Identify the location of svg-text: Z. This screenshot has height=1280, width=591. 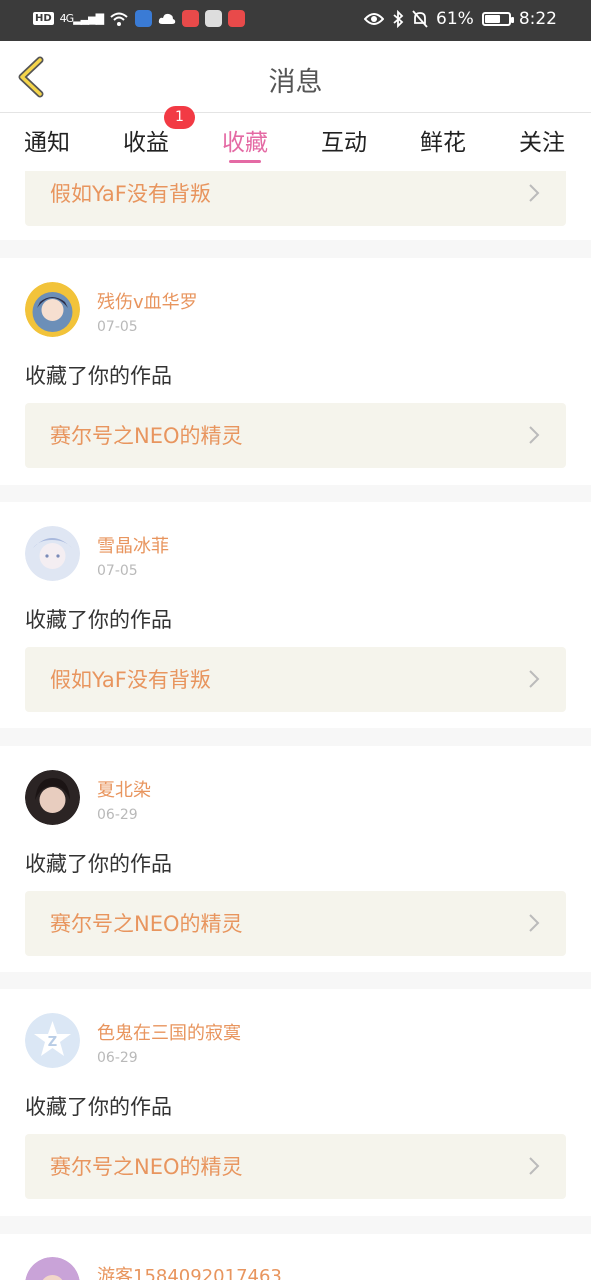
(52, 1042).